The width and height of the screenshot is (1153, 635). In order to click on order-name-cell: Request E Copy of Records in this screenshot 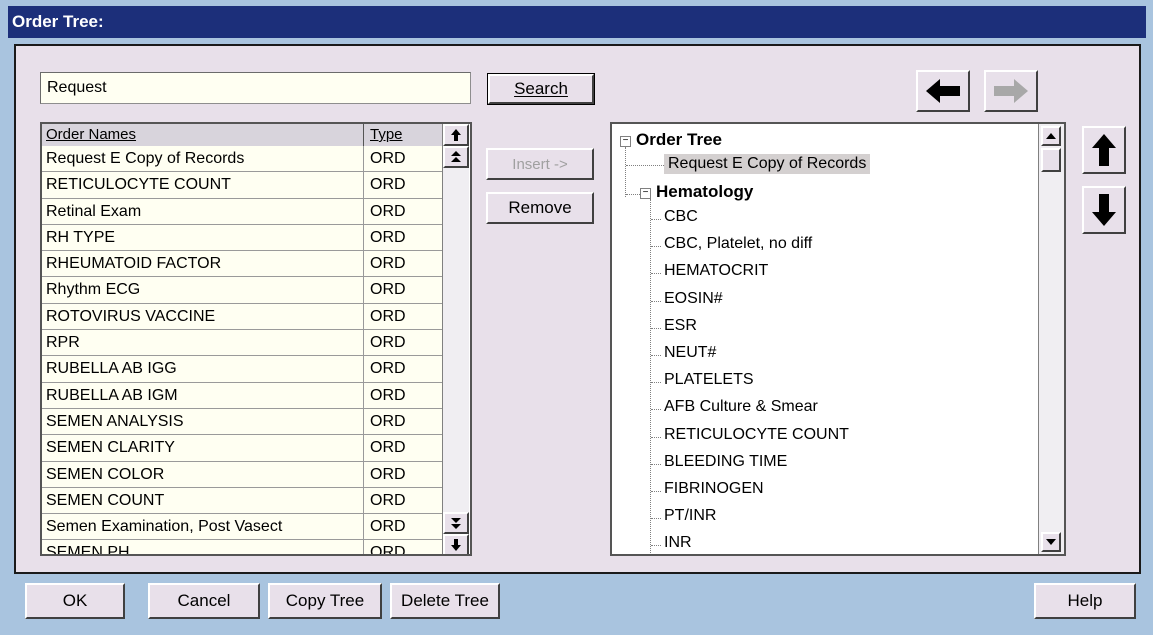, I will do `click(203, 159)`.